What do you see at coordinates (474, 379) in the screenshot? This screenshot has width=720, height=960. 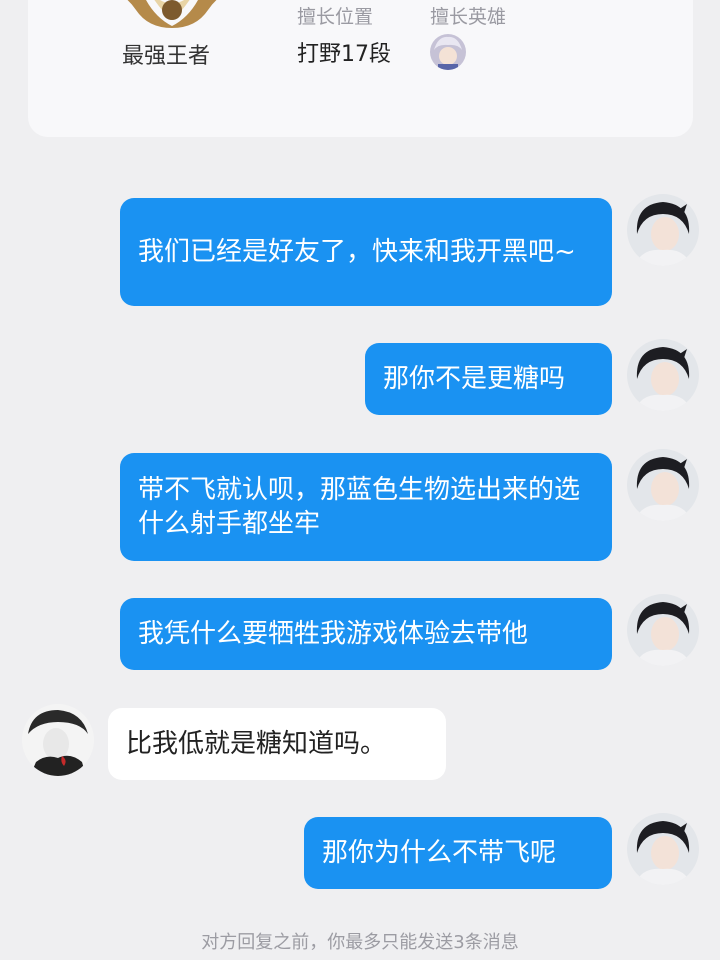 I see `message-text: 那你不是更糖吗` at bounding box center [474, 379].